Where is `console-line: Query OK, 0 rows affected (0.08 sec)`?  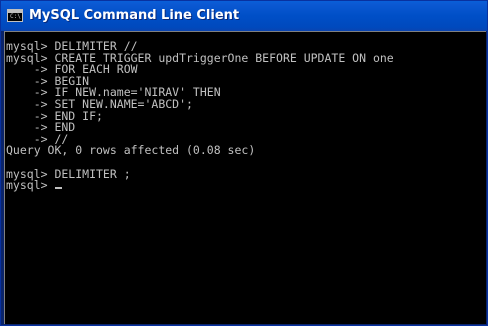 console-line: Query OK, 0 rows affected (0.08 sec) is located at coordinates (131, 150).